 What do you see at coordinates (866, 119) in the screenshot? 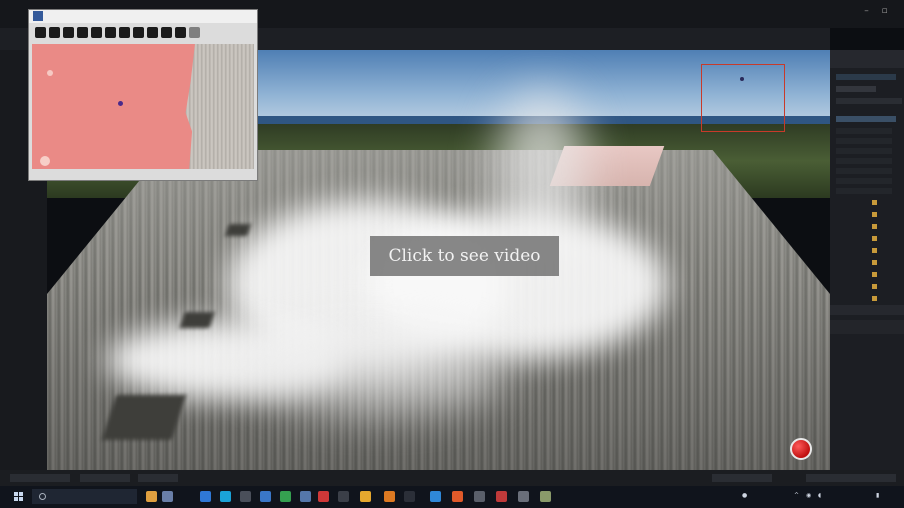
I see `outliner-row-selected` at bounding box center [866, 119].